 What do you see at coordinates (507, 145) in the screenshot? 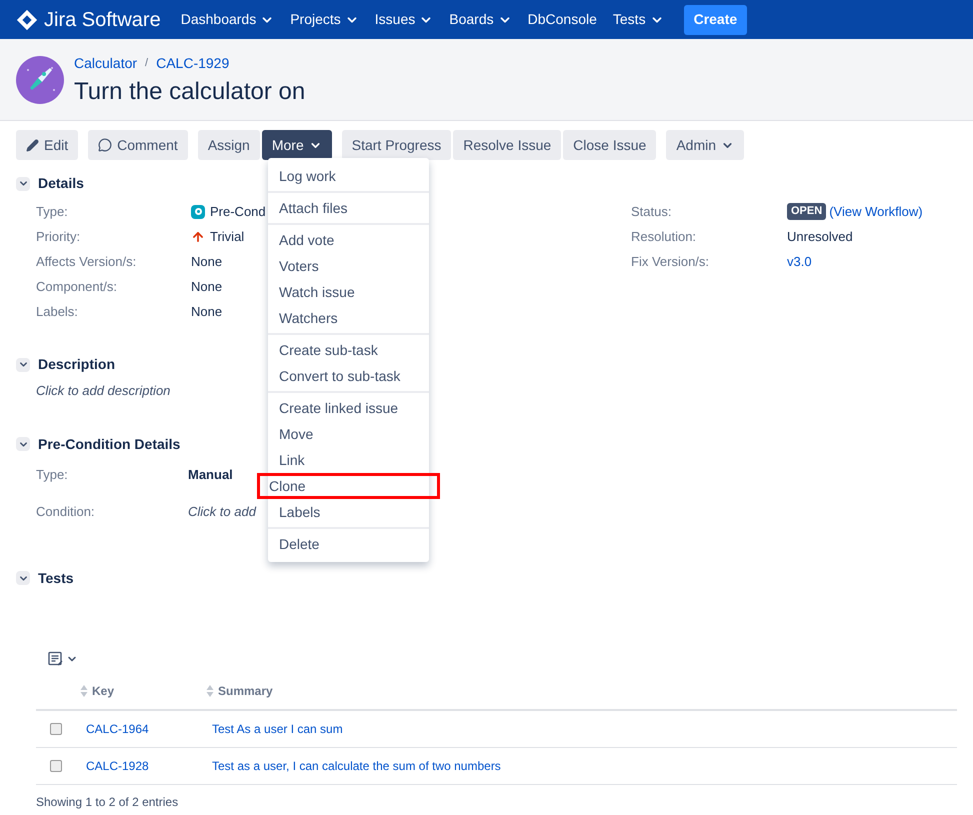
I see `toolbar-button: Resolve Issue` at bounding box center [507, 145].